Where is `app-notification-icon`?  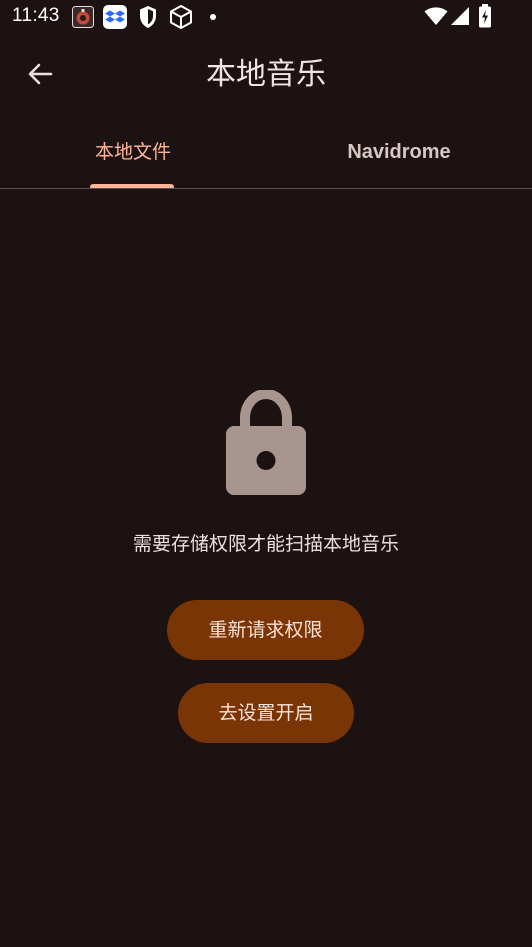
app-notification-icon is located at coordinates (83, 19).